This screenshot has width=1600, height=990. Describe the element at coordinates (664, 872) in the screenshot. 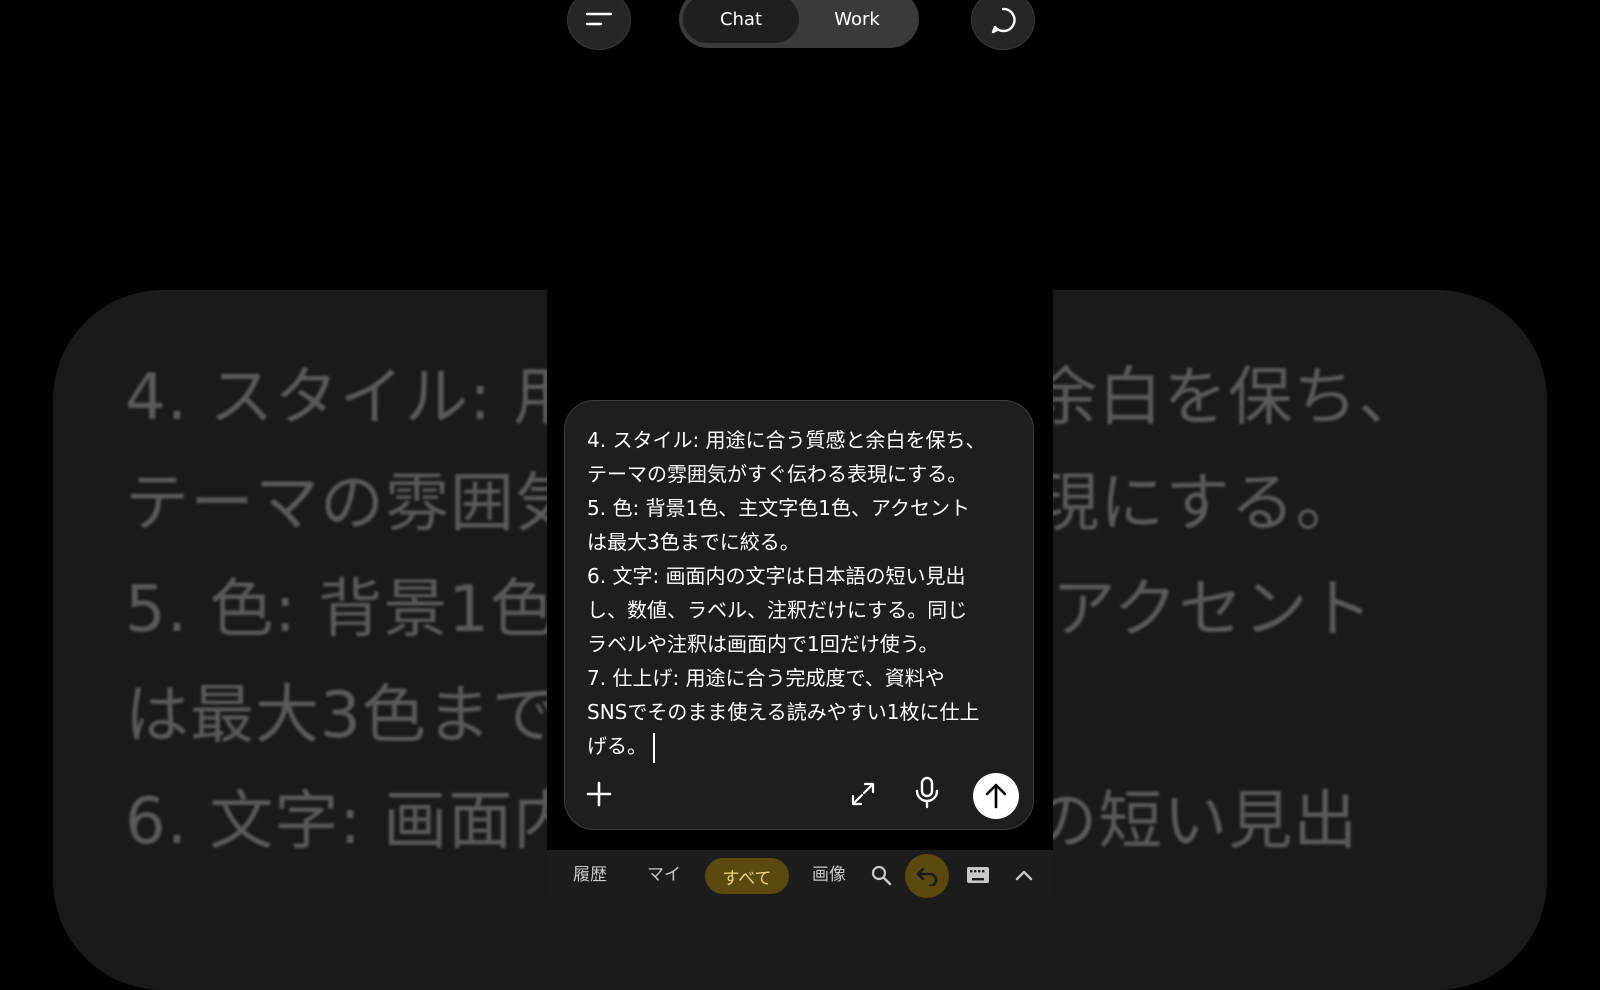

I see `kb-my: マイ` at that location.